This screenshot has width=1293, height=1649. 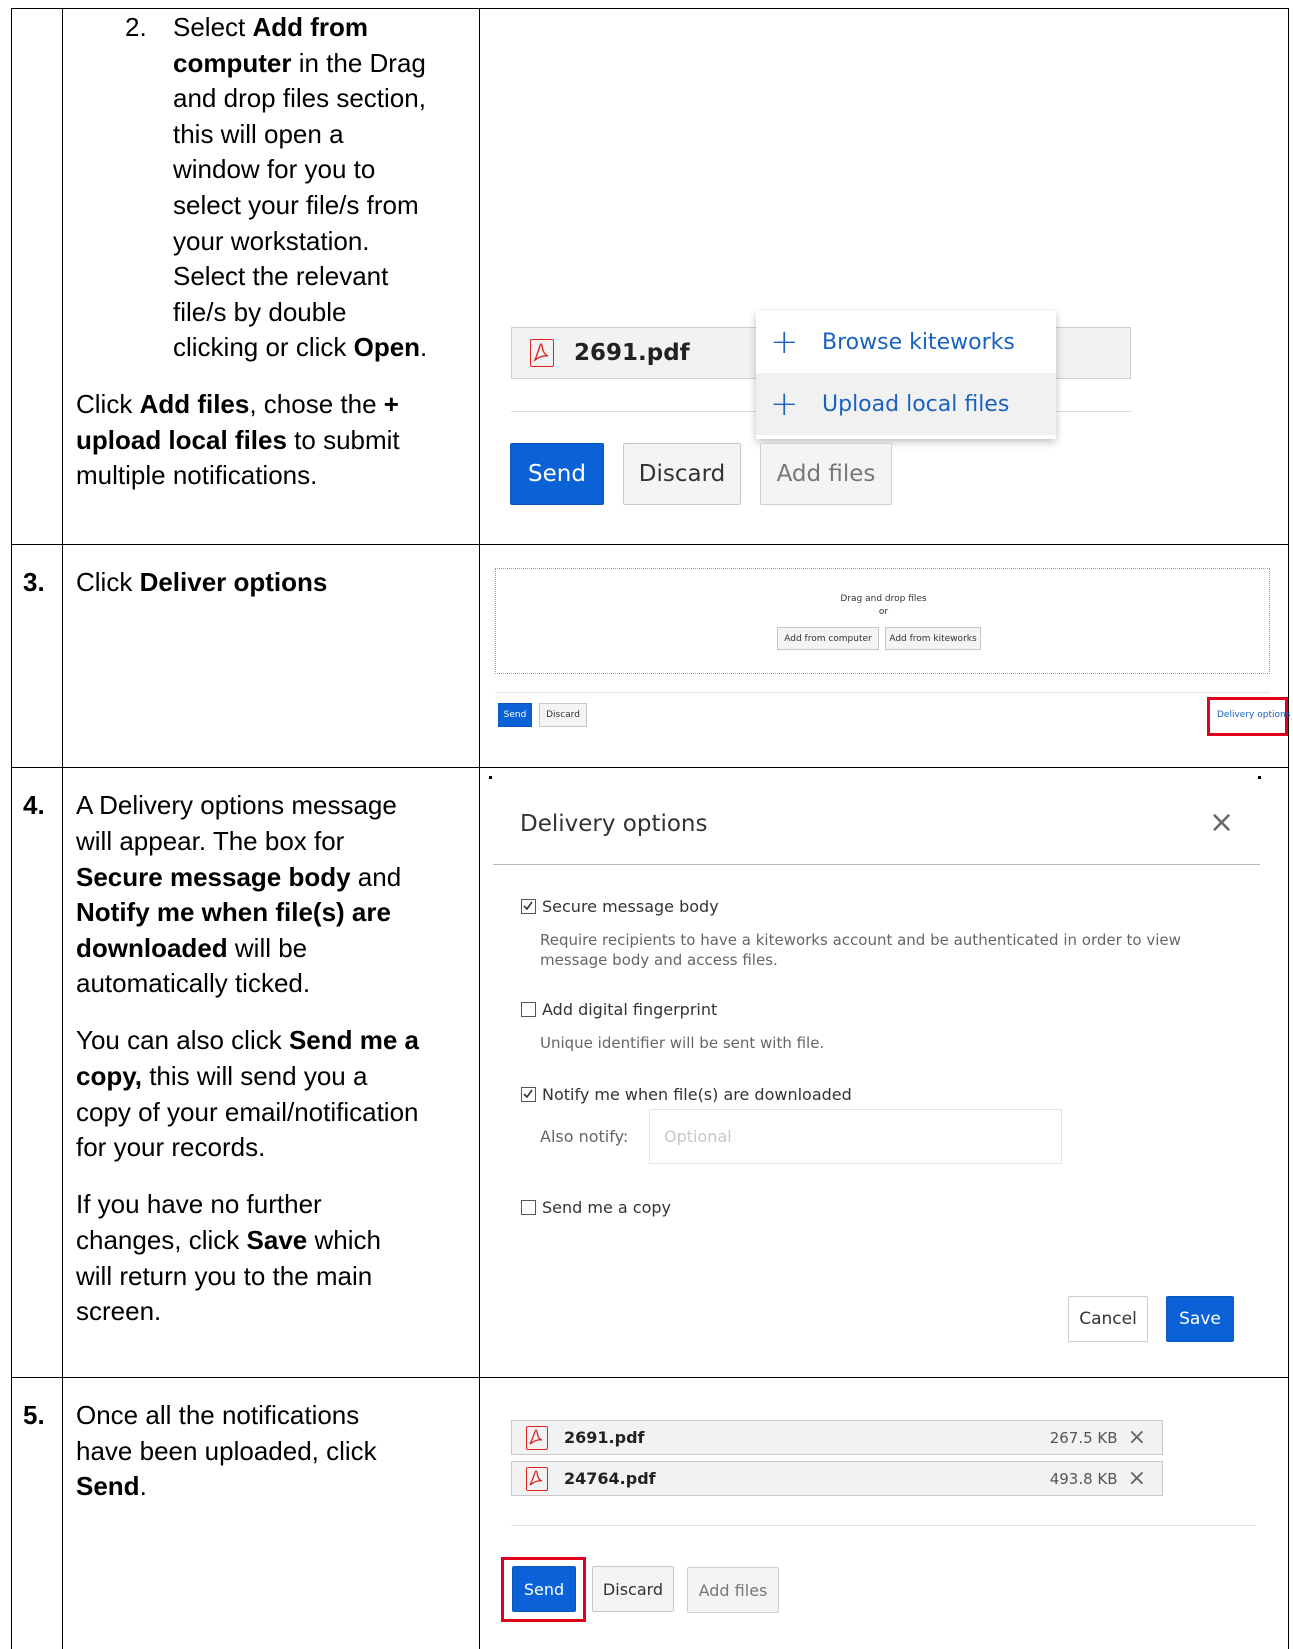 I want to click on step2-line-6: select your file/s from, so click(x=296, y=205).